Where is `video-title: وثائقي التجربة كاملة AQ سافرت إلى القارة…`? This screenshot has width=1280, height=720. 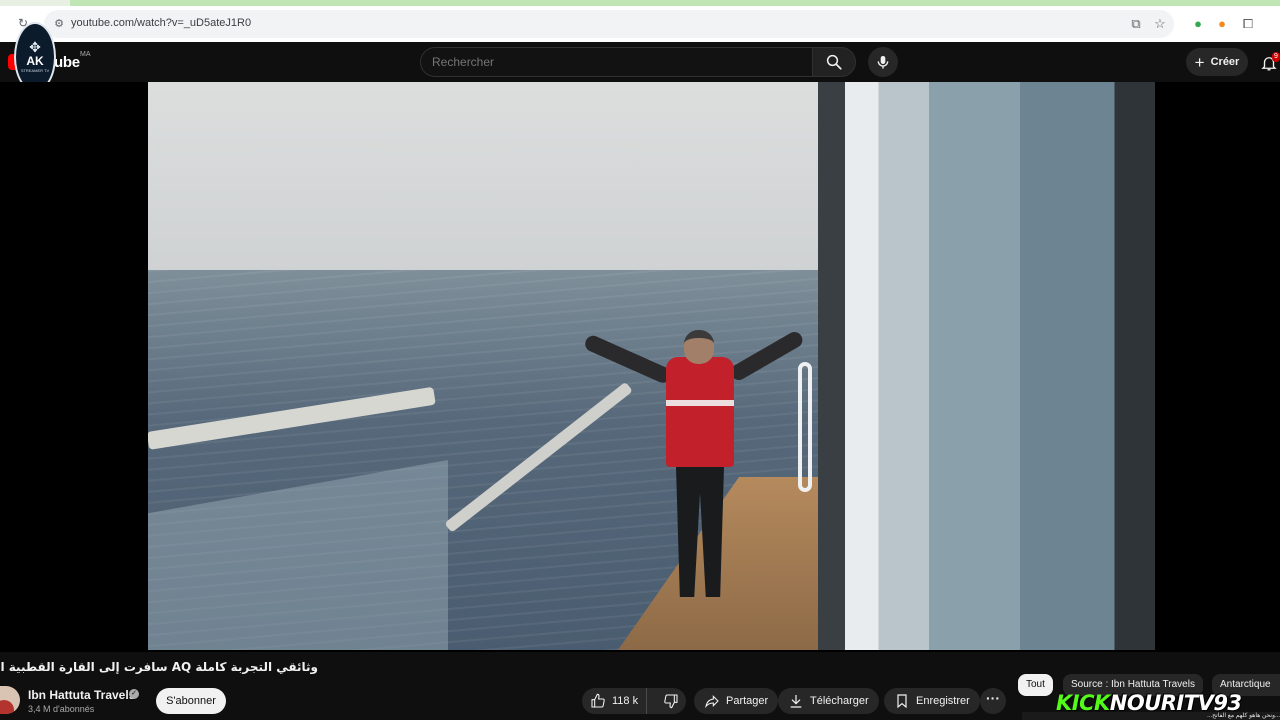
video-title: وثائقي التجربة كاملة AQ سافرت إلى القارة… is located at coordinates (159, 667).